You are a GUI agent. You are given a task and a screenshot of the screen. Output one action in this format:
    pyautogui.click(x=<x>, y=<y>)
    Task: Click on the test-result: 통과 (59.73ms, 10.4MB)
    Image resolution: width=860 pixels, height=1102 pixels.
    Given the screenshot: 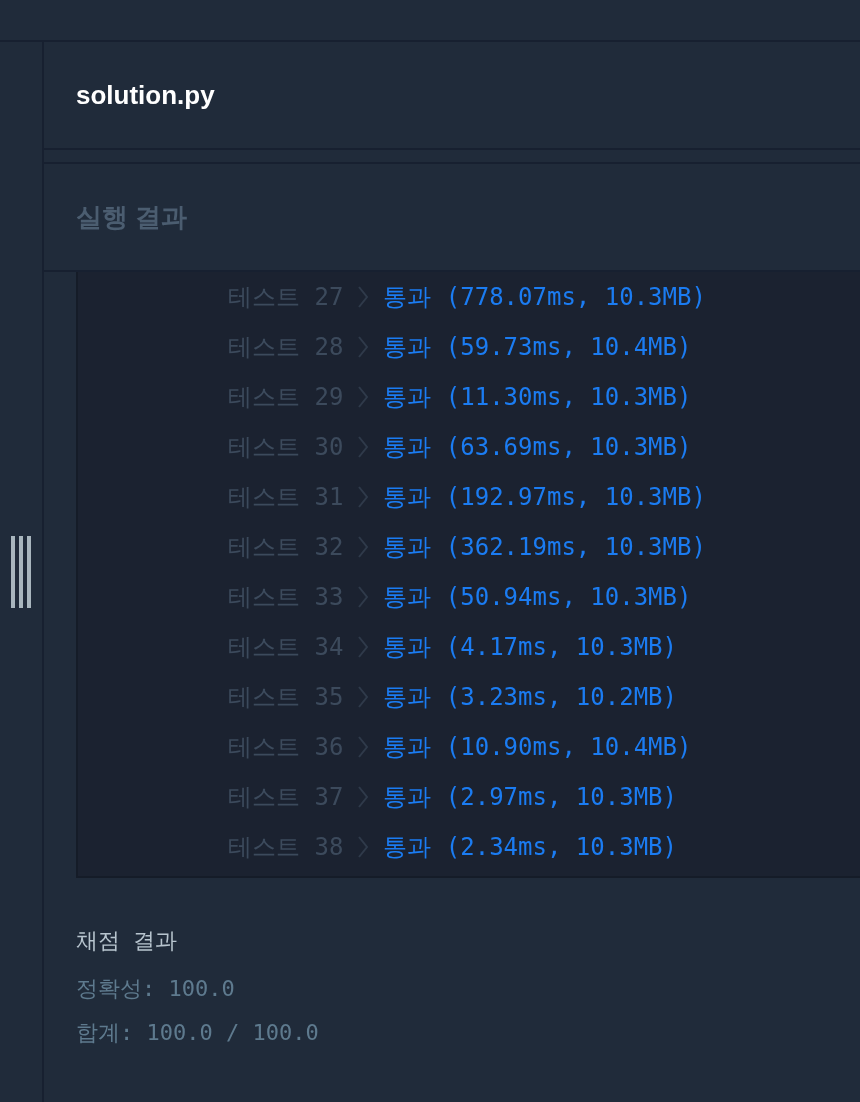 What is the action you would take?
    pyautogui.click(x=537, y=347)
    